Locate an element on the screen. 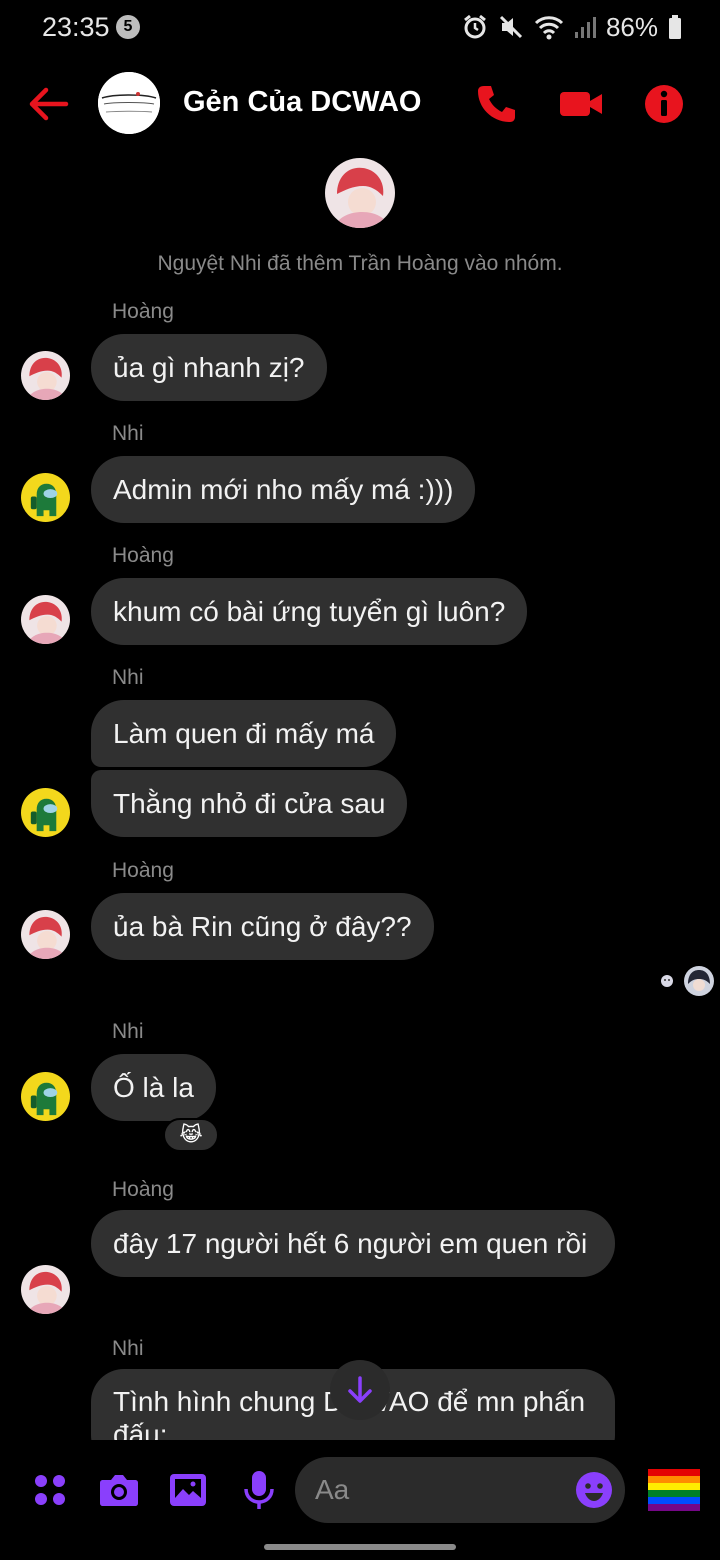 The width and height of the screenshot is (720, 1560). arrow-down-icon is located at coordinates (360, 1389).